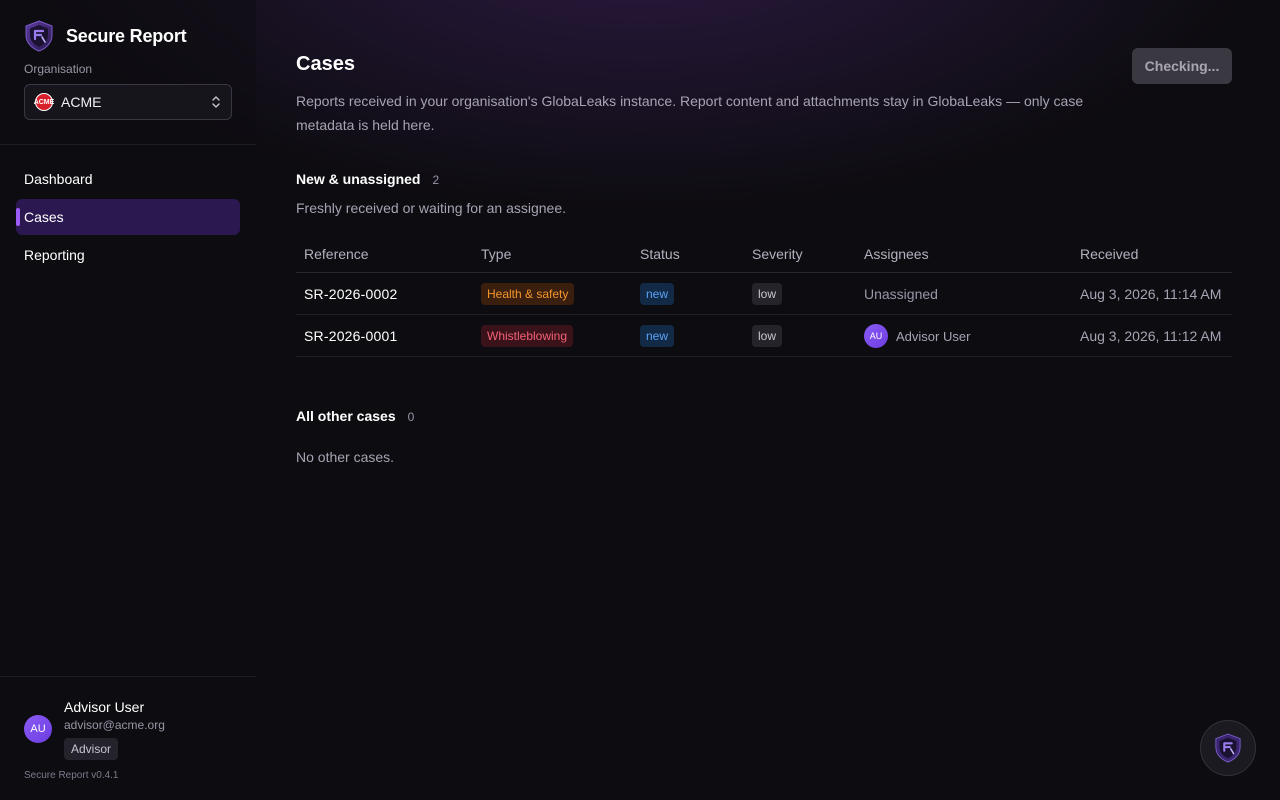 This screenshot has height=800, width=1280. What do you see at coordinates (128, 676) in the screenshot?
I see `sidebar-divider-bottom` at bounding box center [128, 676].